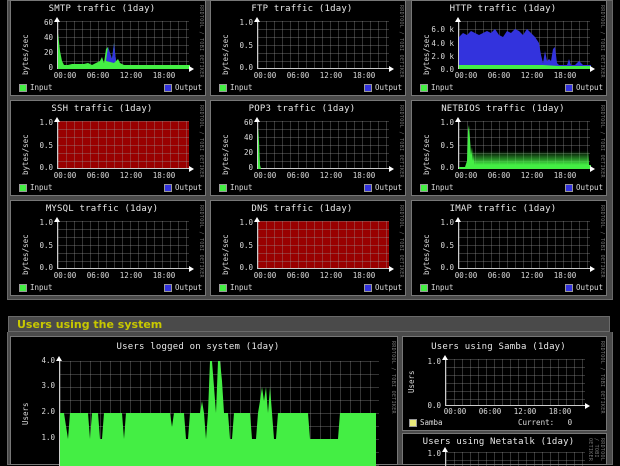 The image size is (620, 466). Describe the element at coordinates (536, 422) in the screenshot. I see `current-label: Current:` at that location.